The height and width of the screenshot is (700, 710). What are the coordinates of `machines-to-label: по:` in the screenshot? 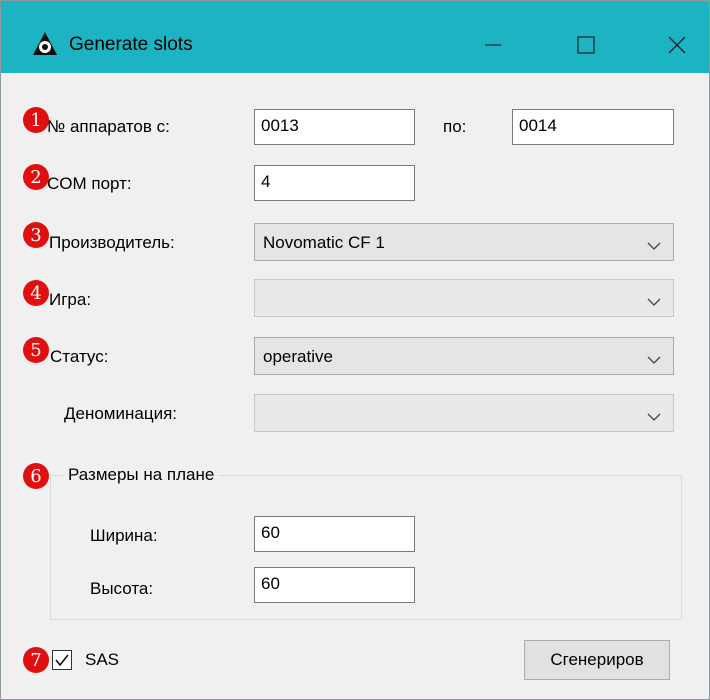 It's located at (455, 126).